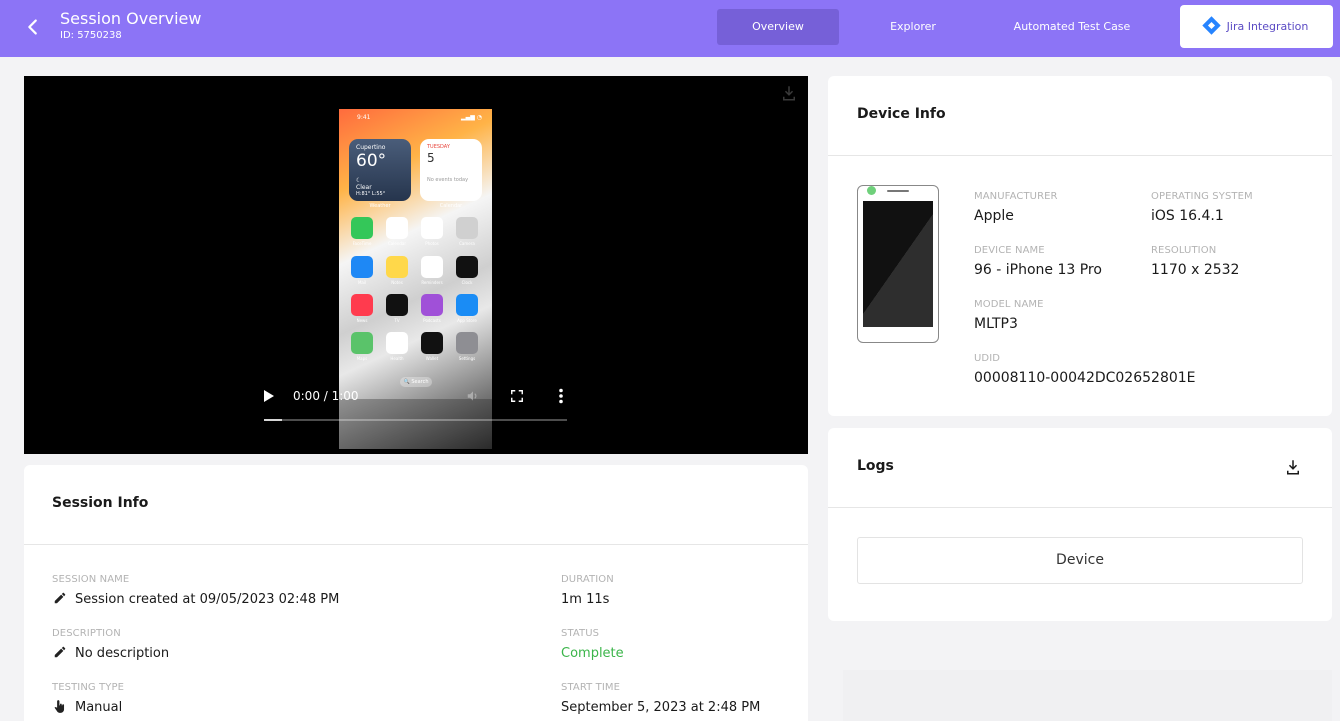 This screenshot has width=1340, height=721. What do you see at coordinates (1009, 250) in the screenshot?
I see `device-name-label: Device Name` at bounding box center [1009, 250].